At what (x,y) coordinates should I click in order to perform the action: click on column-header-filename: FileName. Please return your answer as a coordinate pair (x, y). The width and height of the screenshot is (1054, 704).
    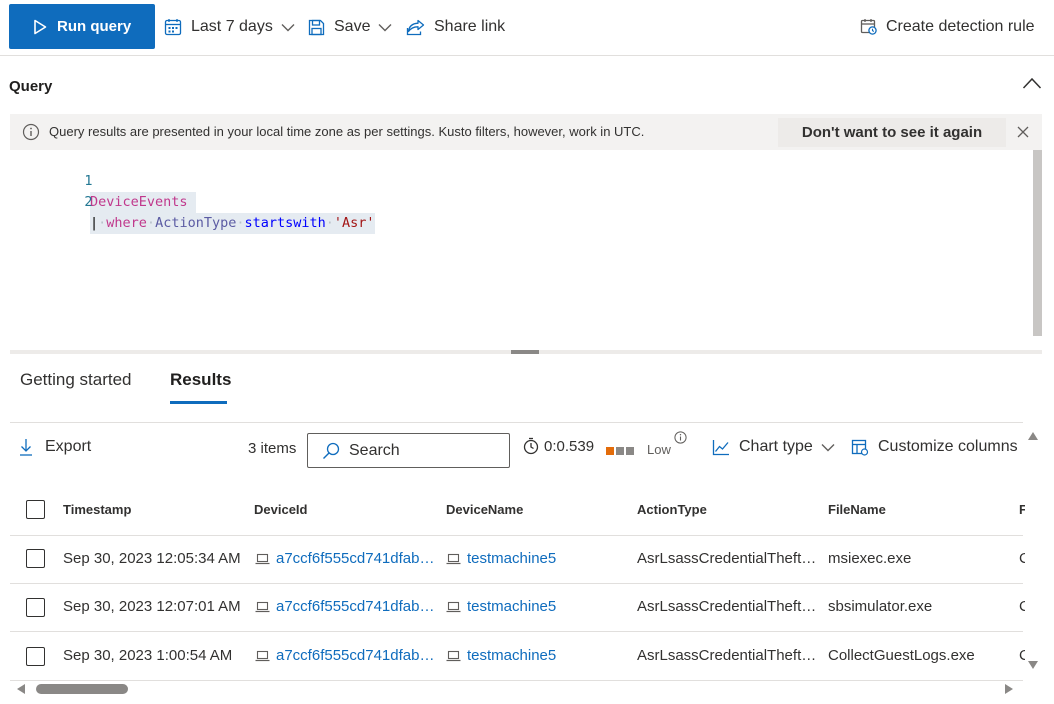
    Looking at the image, I should click on (857, 509).